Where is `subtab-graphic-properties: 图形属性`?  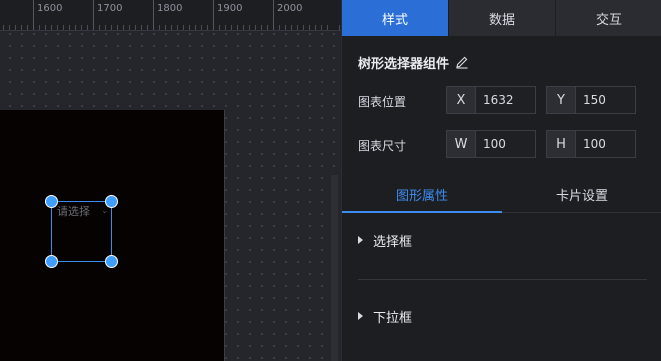
subtab-graphic-properties: 图形属性 is located at coordinates (422, 194).